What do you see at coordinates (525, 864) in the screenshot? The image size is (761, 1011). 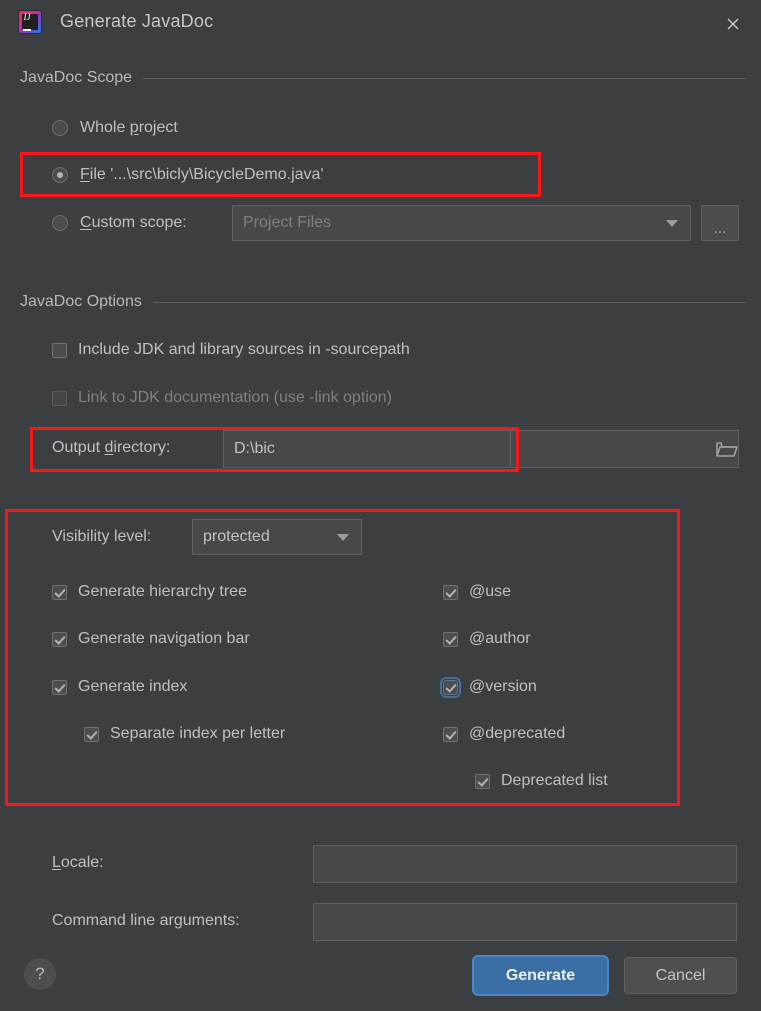 I see `locale-input` at bounding box center [525, 864].